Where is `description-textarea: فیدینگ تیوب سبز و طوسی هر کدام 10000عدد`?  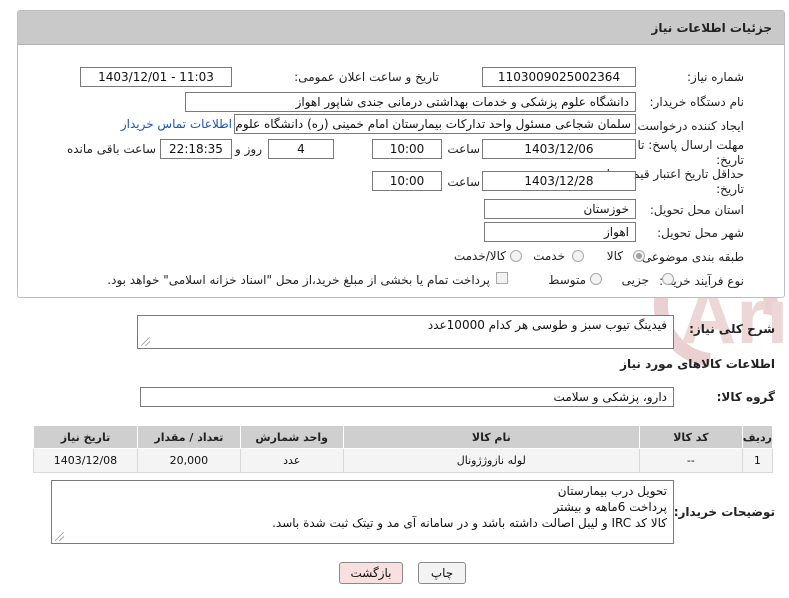 description-textarea: فیدینگ تیوب سبز و طوسی هر کدام 10000عدد is located at coordinates (405, 332).